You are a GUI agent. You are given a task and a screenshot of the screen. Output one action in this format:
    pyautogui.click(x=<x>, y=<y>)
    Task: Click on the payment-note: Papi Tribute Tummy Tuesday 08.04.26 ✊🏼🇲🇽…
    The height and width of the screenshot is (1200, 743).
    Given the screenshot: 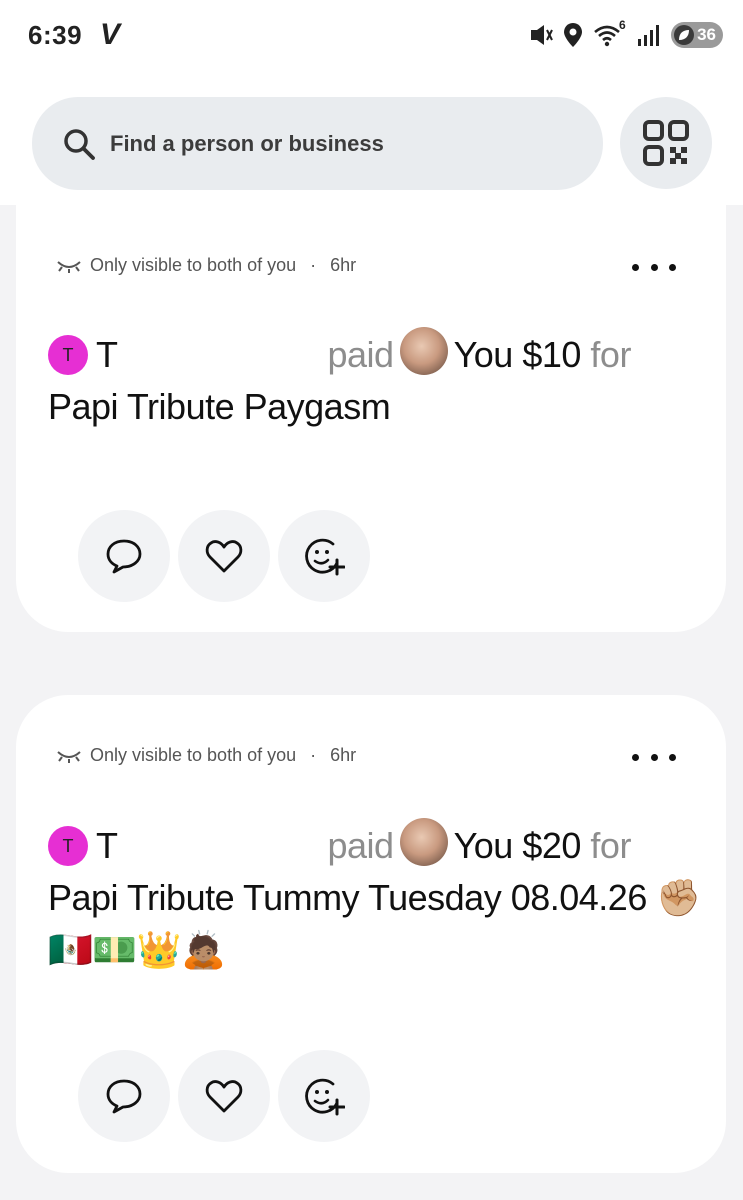 What is the action you would take?
    pyautogui.click(x=374, y=923)
    